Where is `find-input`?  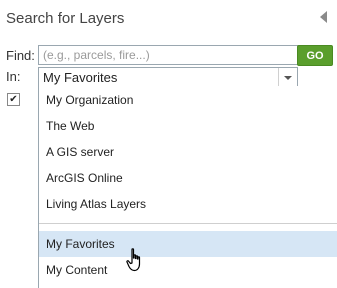 find-input is located at coordinates (169, 55).